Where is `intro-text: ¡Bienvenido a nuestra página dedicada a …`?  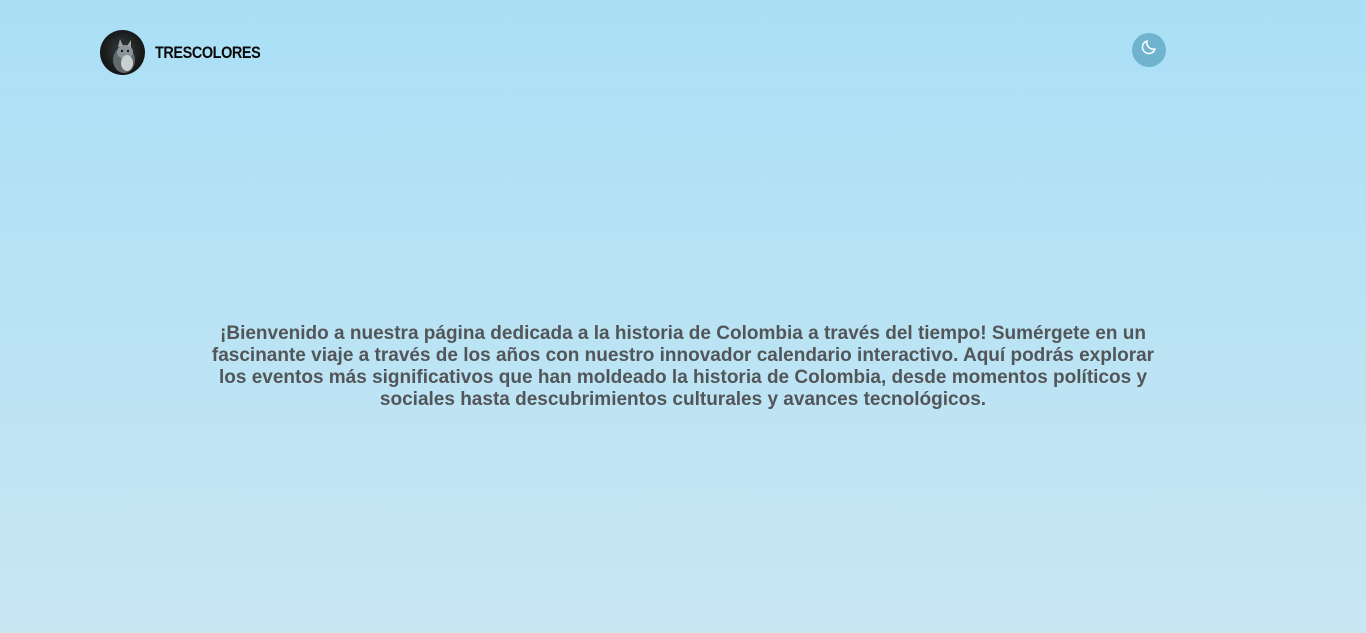 intro-text: ¡Bienvenido a nuestra página dedicada a … is located at coordinates (683, 366).